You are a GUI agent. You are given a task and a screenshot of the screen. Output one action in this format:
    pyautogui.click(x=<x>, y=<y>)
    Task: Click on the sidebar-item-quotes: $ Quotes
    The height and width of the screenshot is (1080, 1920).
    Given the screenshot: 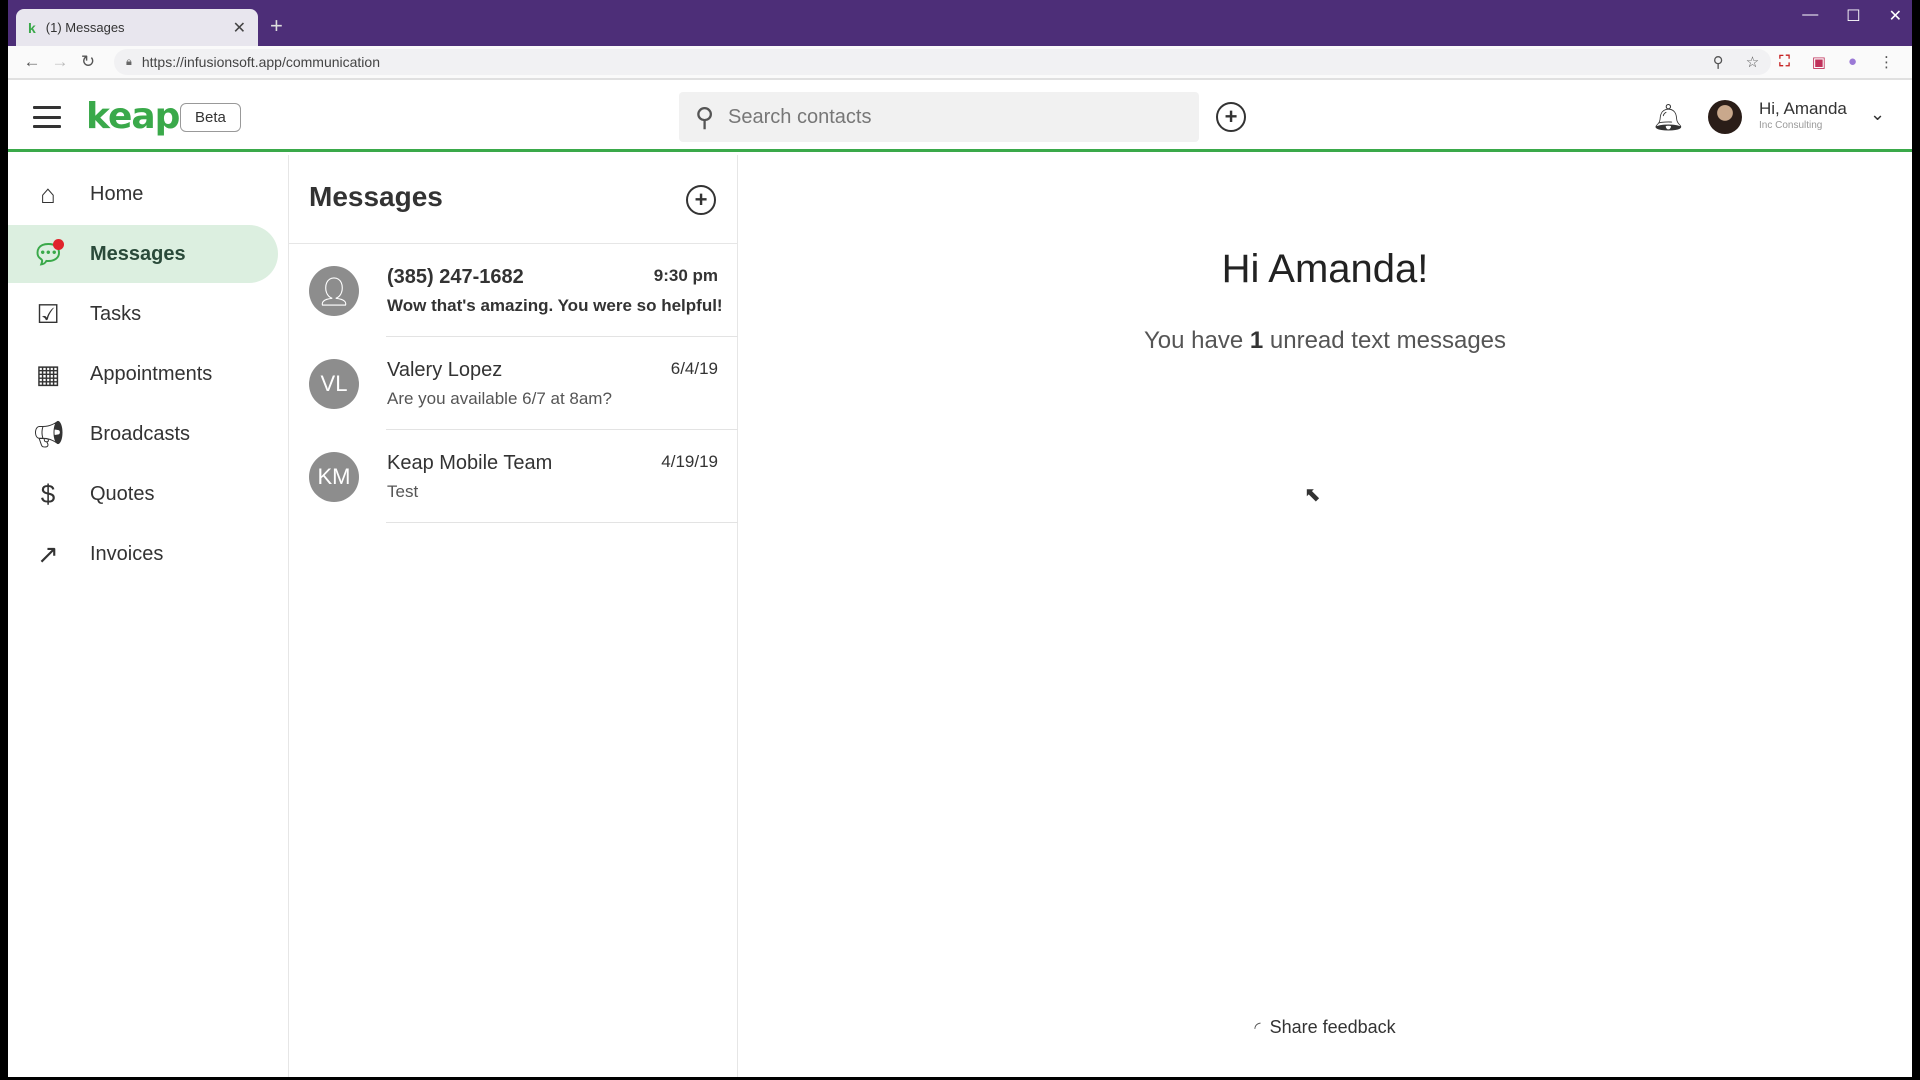 What is the action you would take?
    pyautogui.click(x=143, y=494)
    